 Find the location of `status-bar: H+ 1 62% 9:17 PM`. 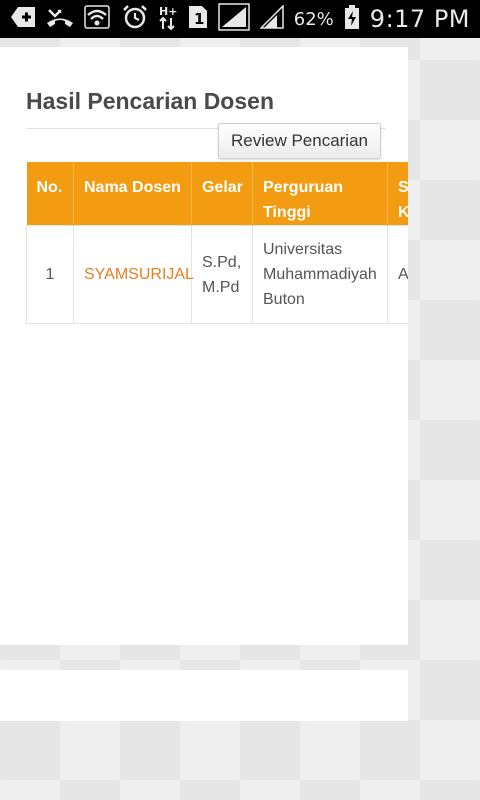

status-bar: H+ 1 62% 9:17 PM is located at coordinates (240, 19).